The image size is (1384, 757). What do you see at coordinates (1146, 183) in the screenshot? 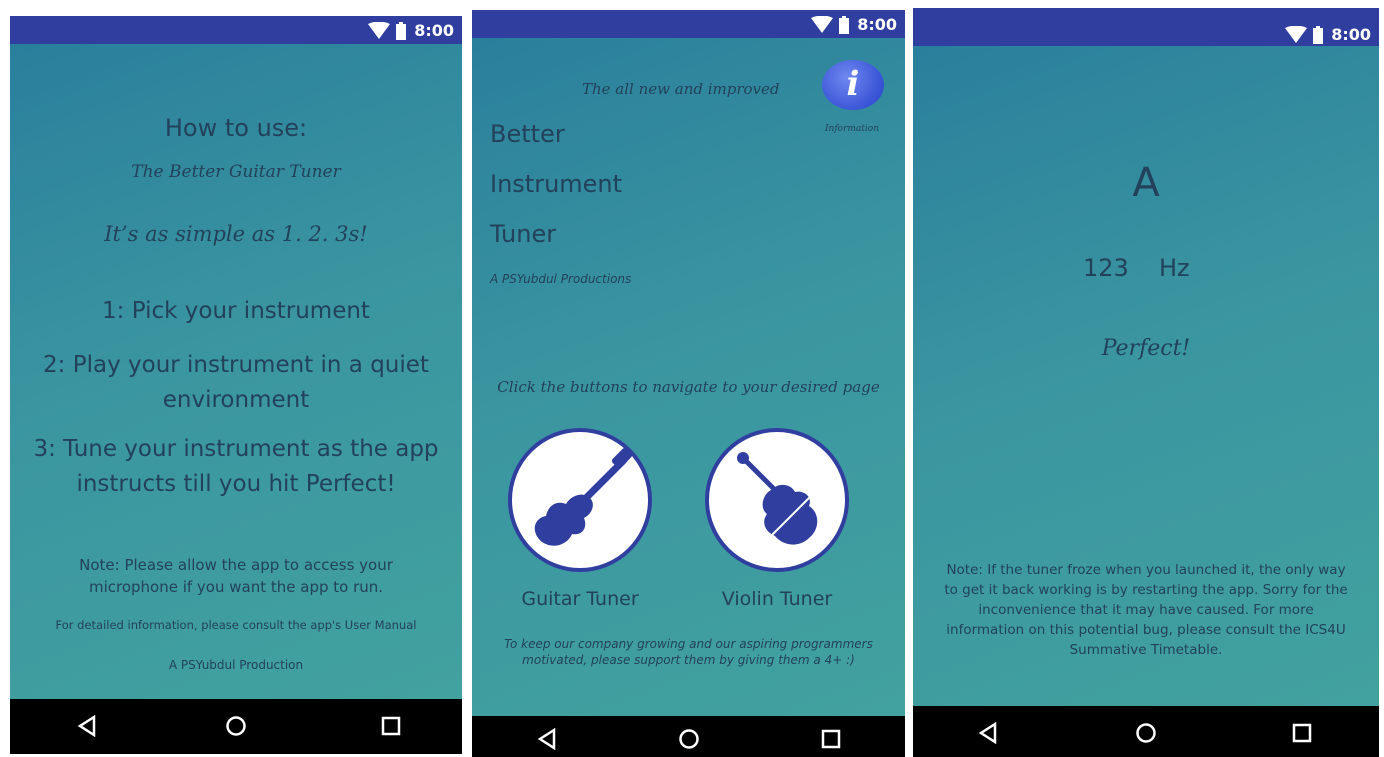
I see `detected-note: A` at bounding box center [1146, 183].